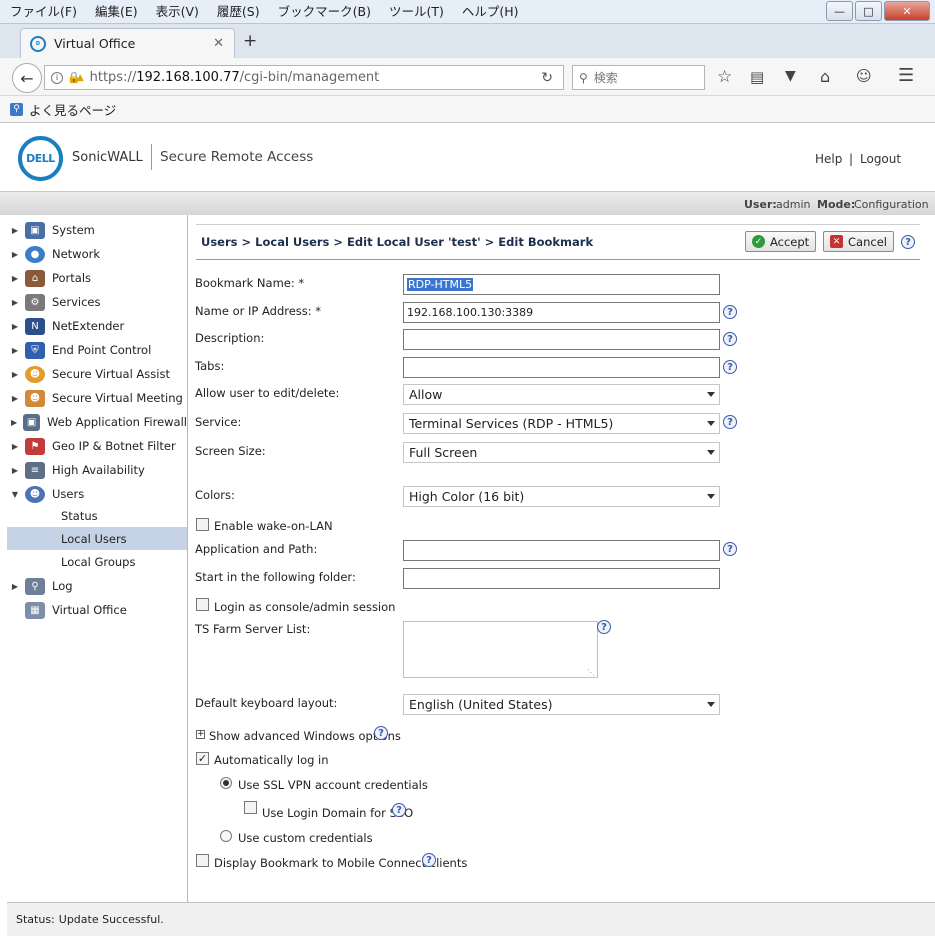 Image resolution: width=935 pixels, height=944 pixels. What do you see at coordinates (226, 783) in the screenshot?
I see `ssl-credentials-radio` at bounding box center [226, 783].